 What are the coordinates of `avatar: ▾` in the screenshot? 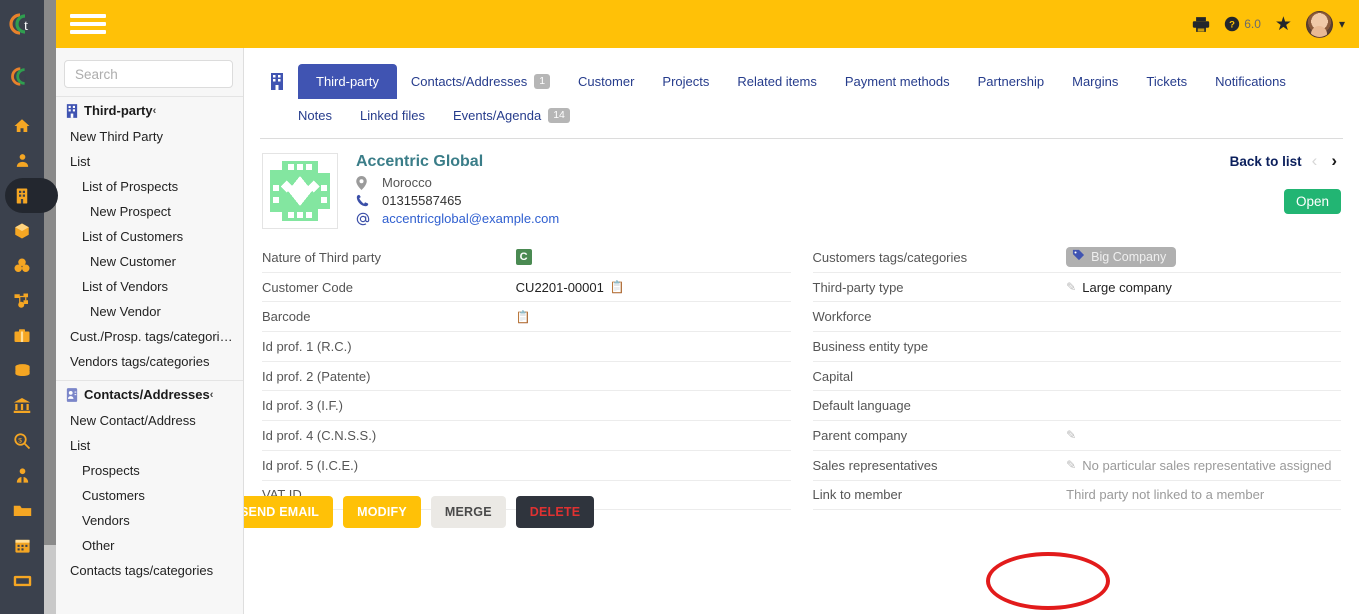 It's located at (1325, 24).